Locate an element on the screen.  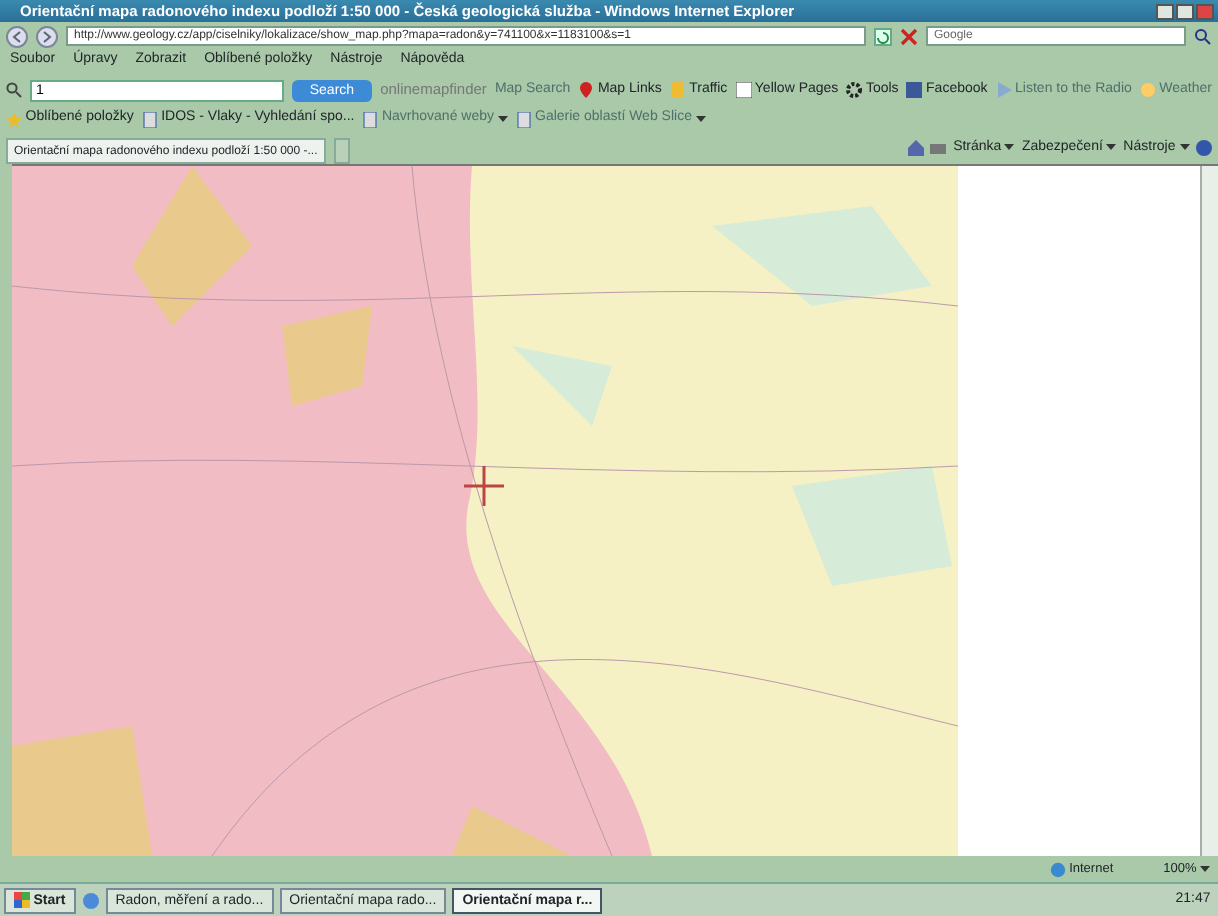
traffic-light-icon is located at coordinates (677, 90).